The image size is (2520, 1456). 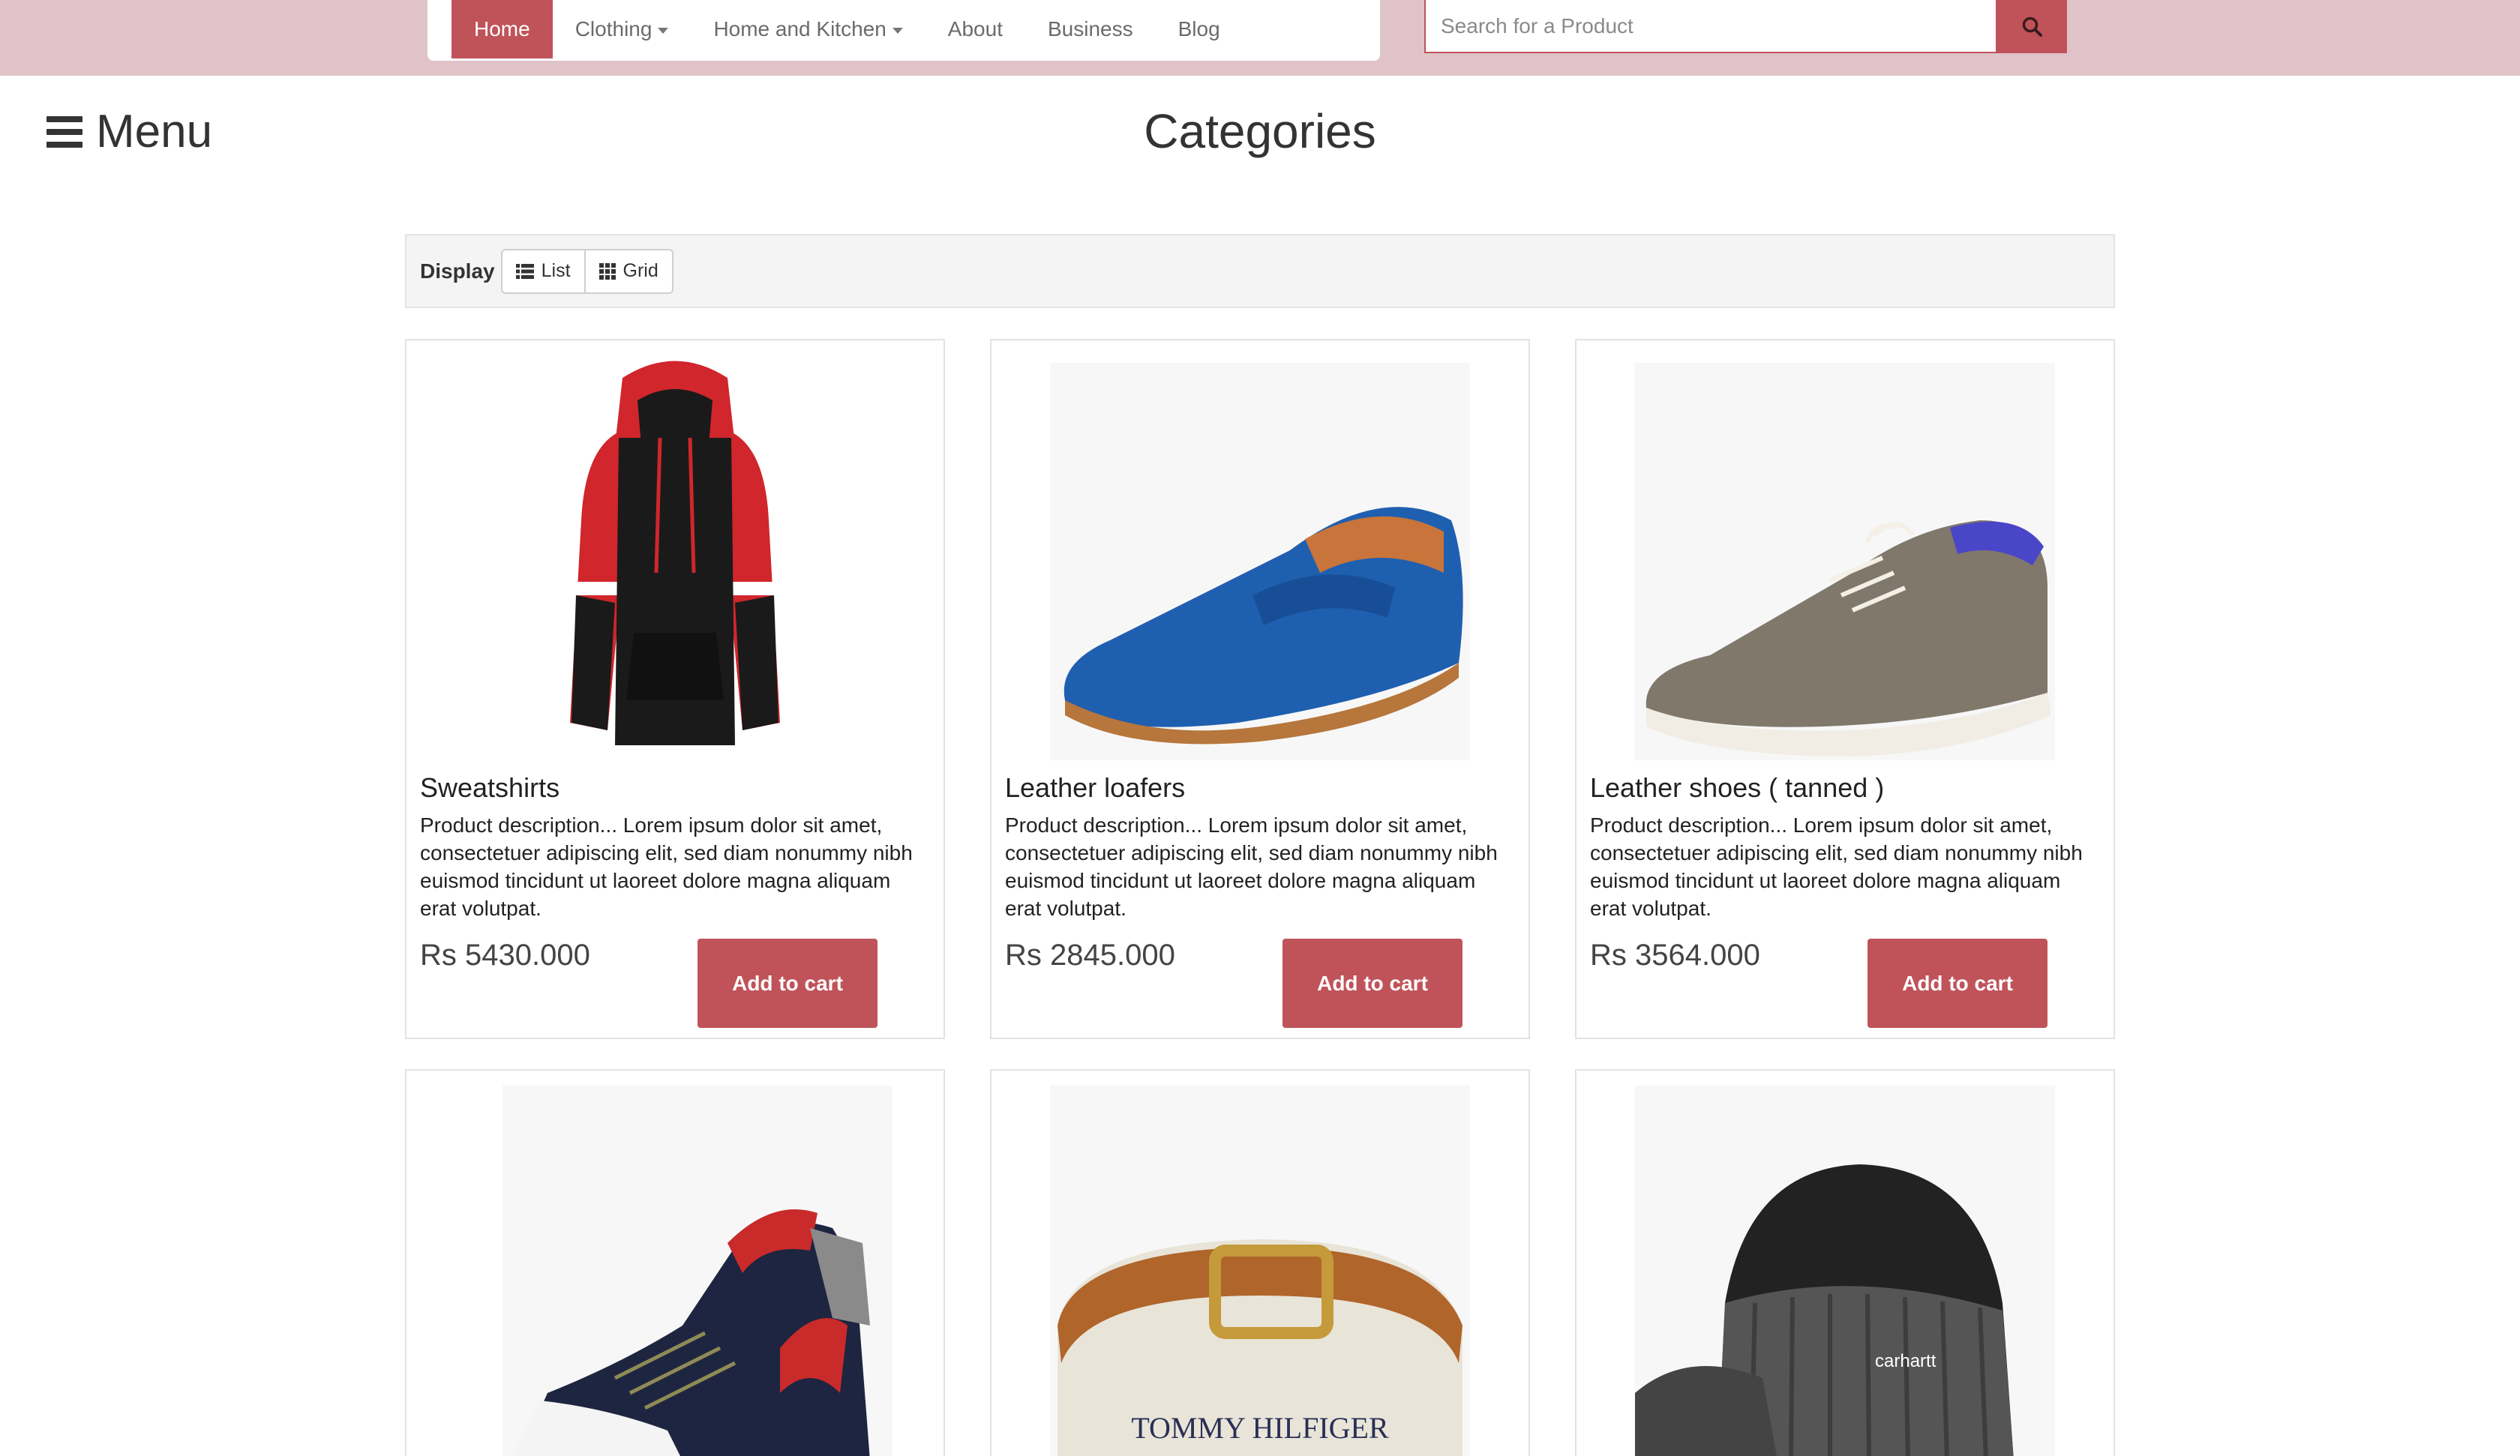 What do you see at coordinates (1737, 788) in the screenshot?
I see `product-name: Leather shoes ( tanned )` at bounding box center [1737, 788].